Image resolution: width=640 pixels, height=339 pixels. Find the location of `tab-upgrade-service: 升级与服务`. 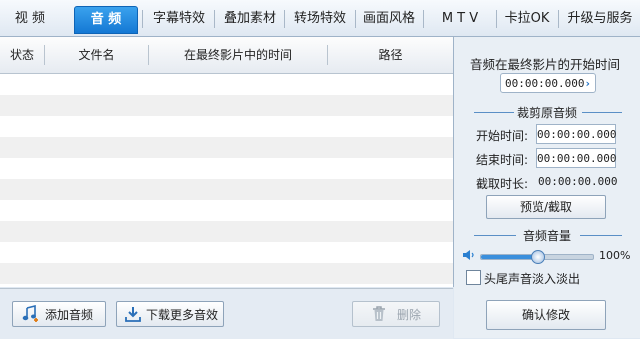

tab-upgrade-service: 升级与服务 is located at coordinates (600, 19).